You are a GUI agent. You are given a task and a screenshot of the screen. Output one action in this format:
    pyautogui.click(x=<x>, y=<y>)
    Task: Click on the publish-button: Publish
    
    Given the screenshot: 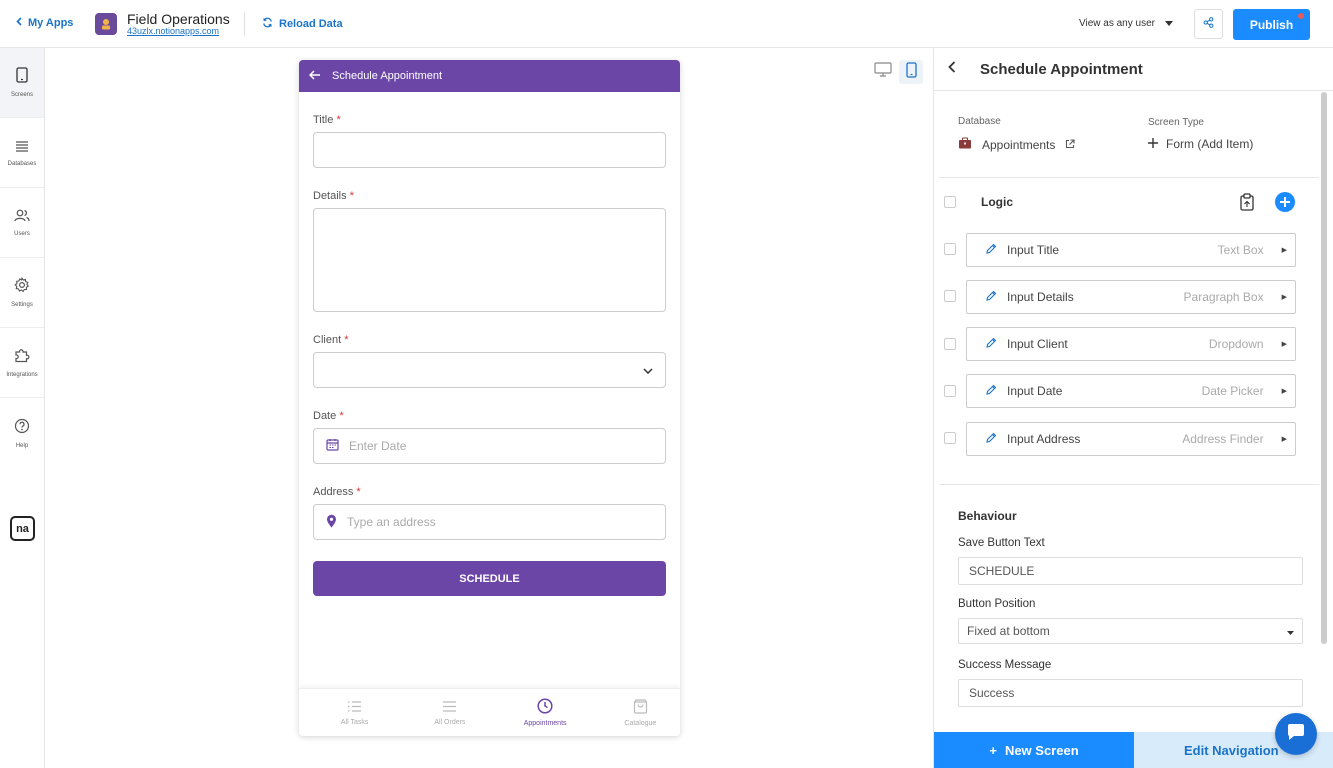 What is the action you would take?
    pyautogui.click(x=1271, y=24)
    